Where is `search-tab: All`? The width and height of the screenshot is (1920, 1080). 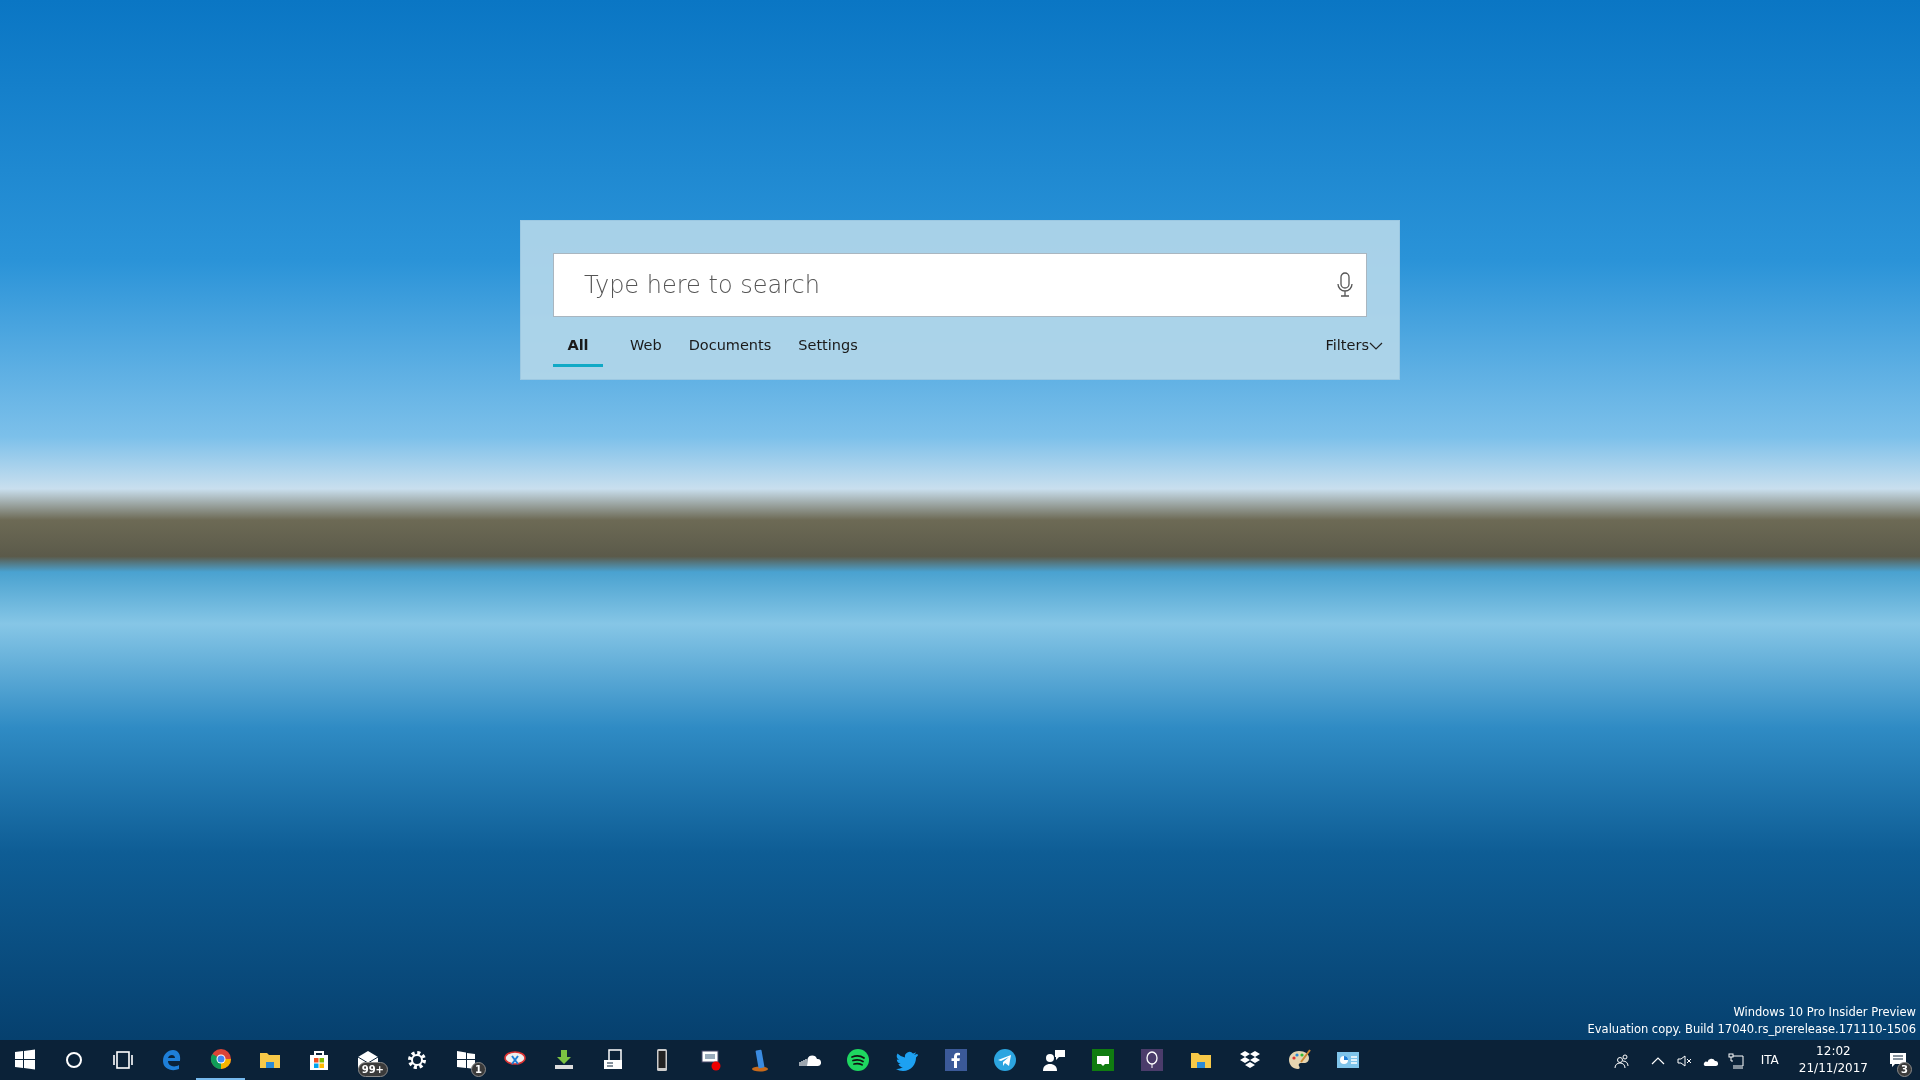
search-tab: All is located at coordinates (578, 351).